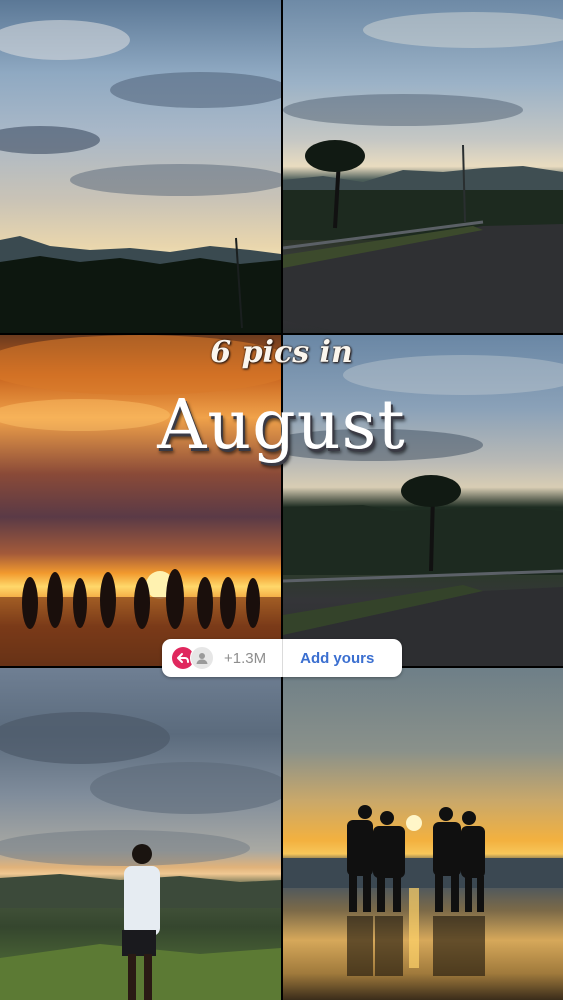 This screenshot has height=1000, width=563. What do you see at coordinates (337, 658) in the screenshot?
I see `add-yours-button: Add yours` at bounding box center [337, 658].